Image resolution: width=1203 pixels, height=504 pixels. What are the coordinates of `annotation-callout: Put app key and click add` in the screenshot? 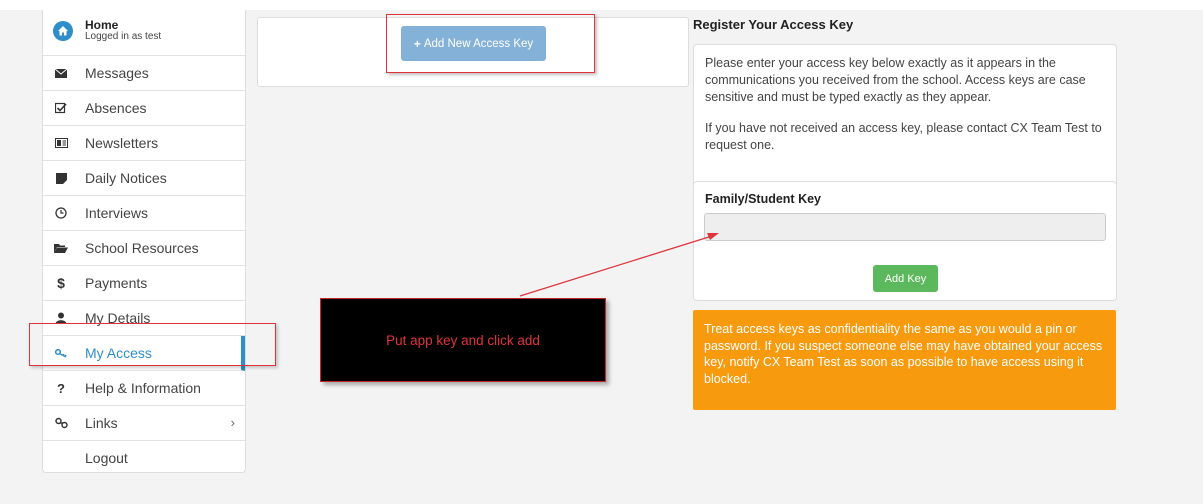 It's located at (463, 340).